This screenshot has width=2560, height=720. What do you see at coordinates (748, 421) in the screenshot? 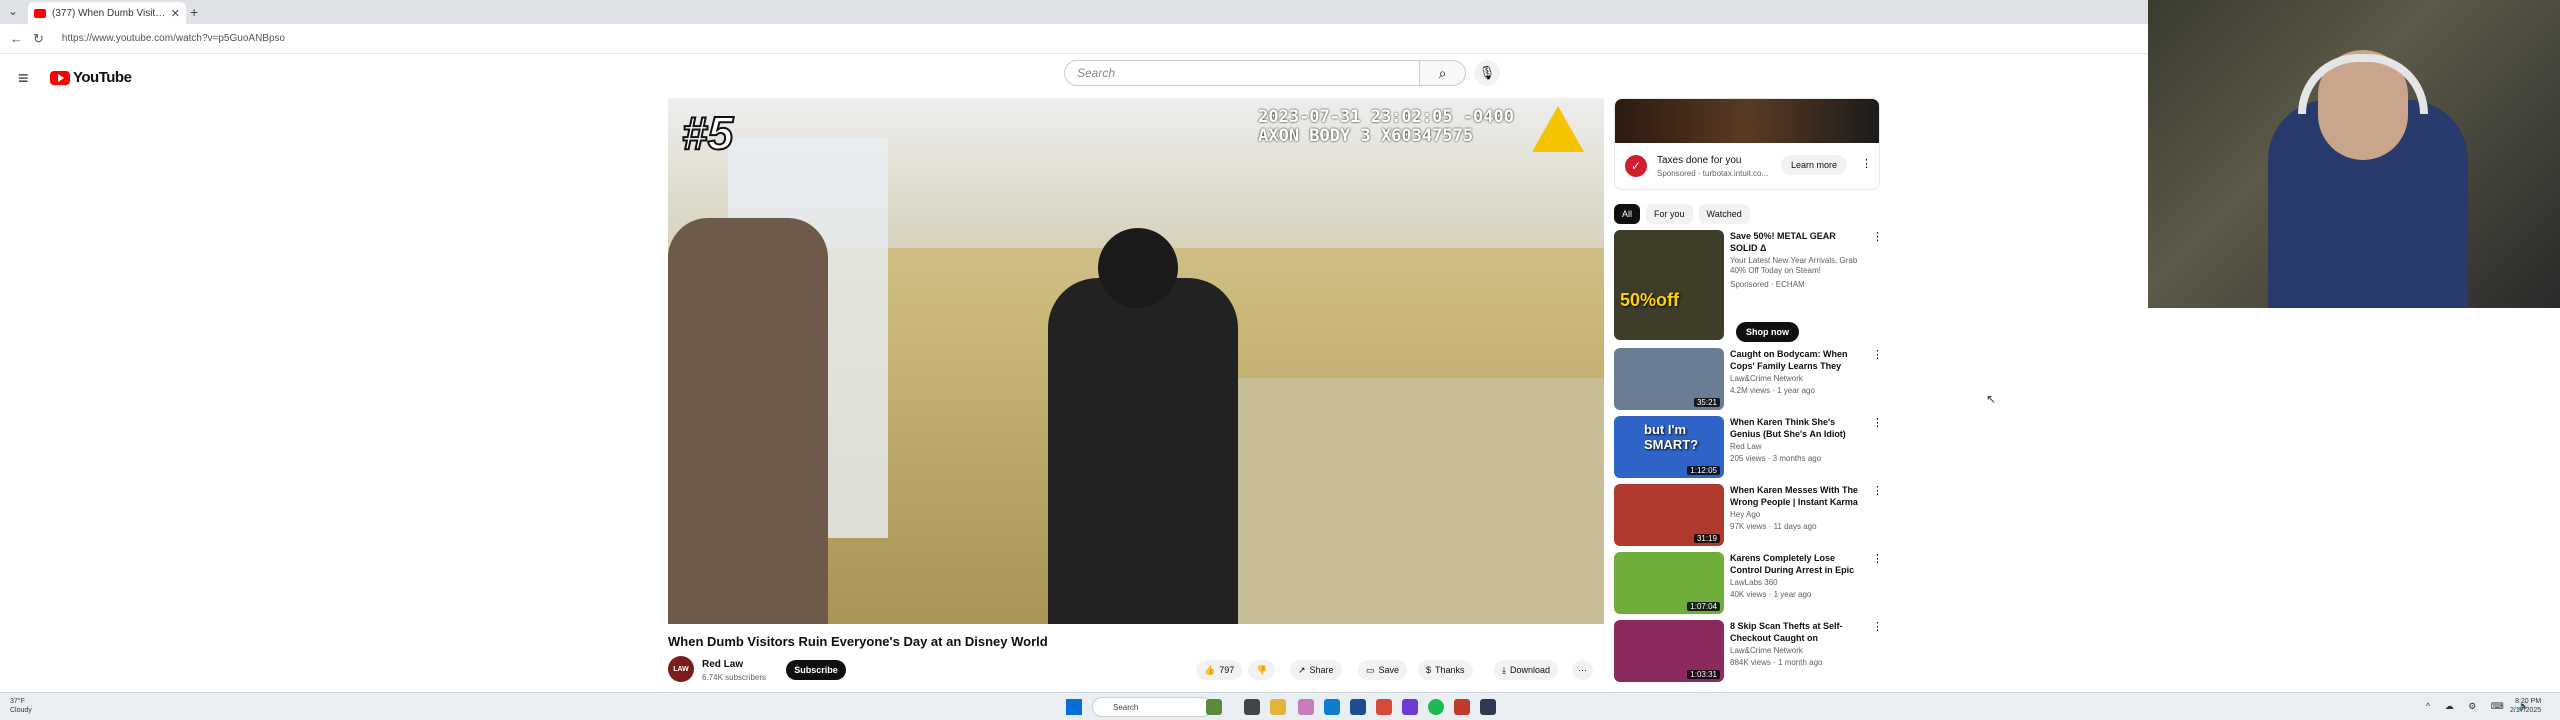
I see `video-frame-person-left` at bounding box center [748, 421].